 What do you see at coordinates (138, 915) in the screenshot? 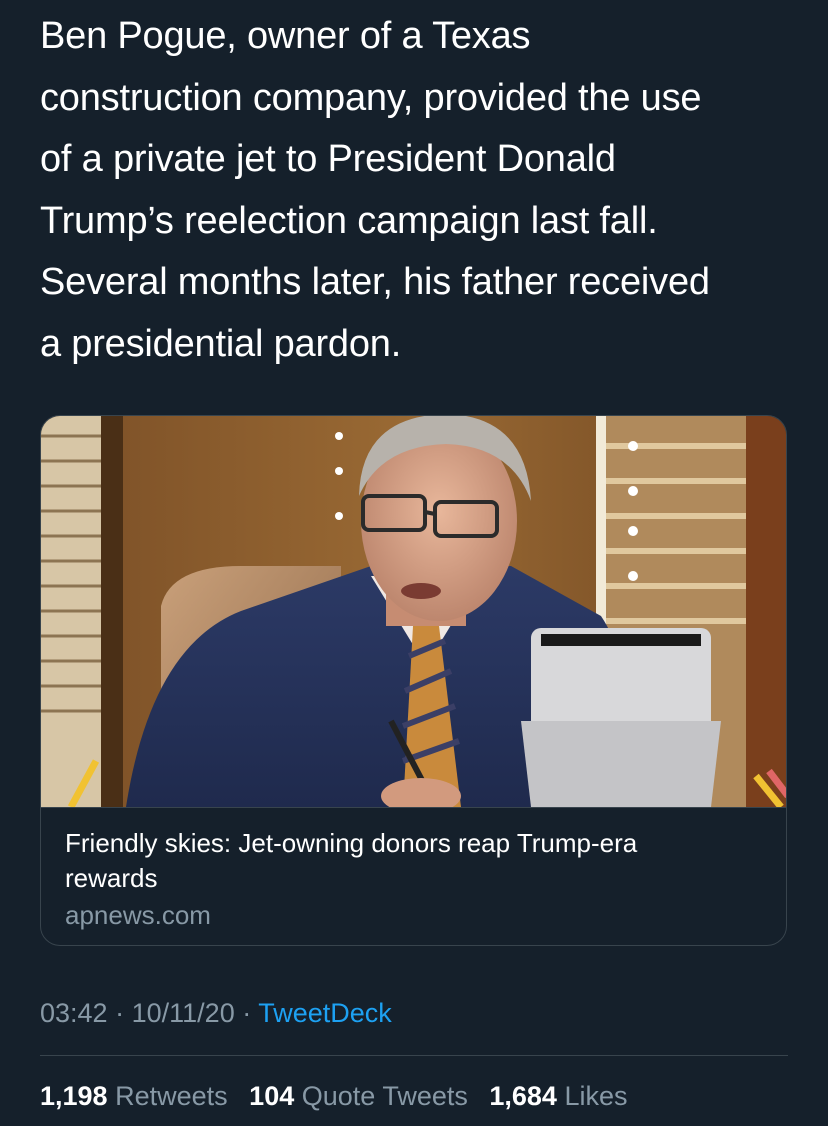
I see `card-domain: apnews.com` at bounding box center [138, 915].